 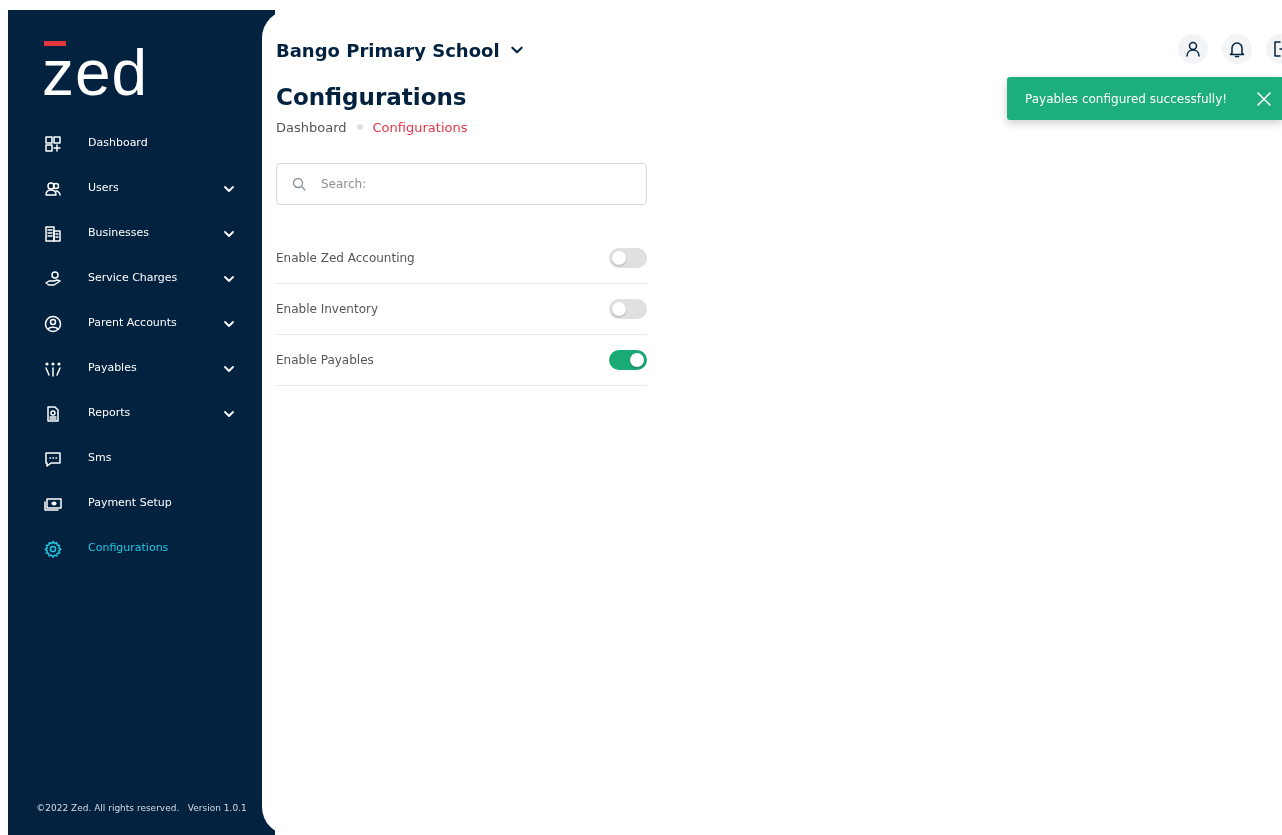 I want to click on sidebar-item: Configurations, so click(x=134, y=548).